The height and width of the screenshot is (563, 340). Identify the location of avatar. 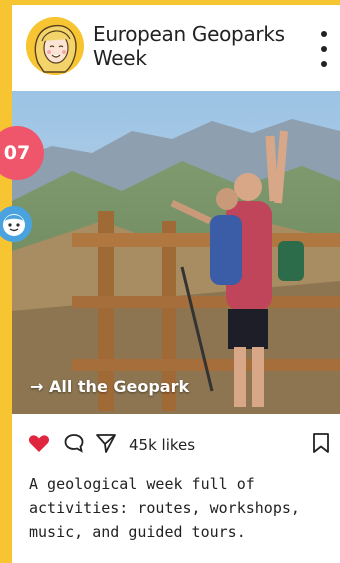
(55, 46).